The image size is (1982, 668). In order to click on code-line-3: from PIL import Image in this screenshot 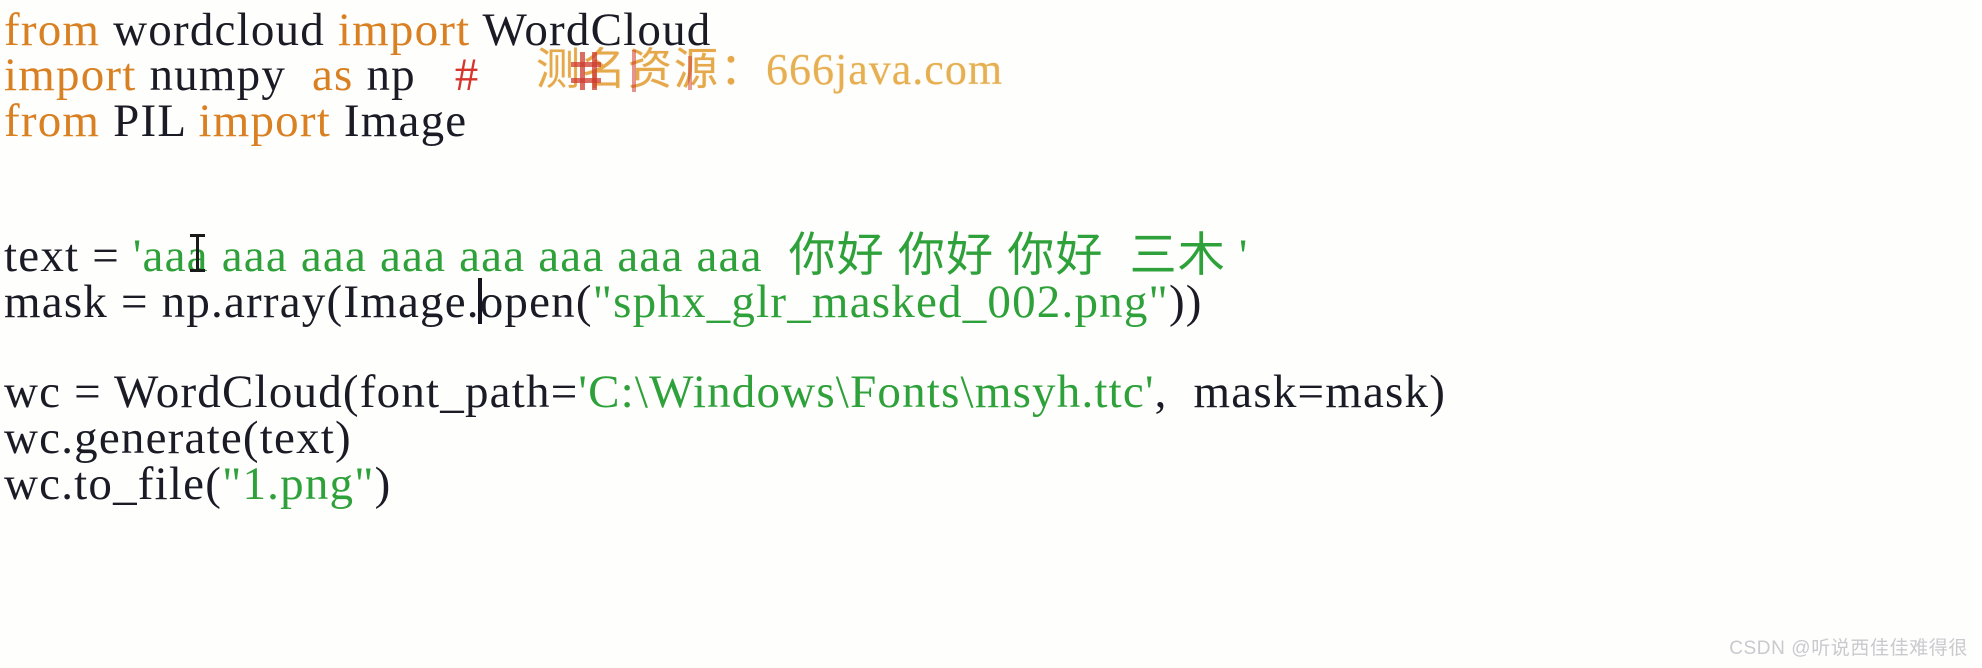, I will do `click(235, 121)`.